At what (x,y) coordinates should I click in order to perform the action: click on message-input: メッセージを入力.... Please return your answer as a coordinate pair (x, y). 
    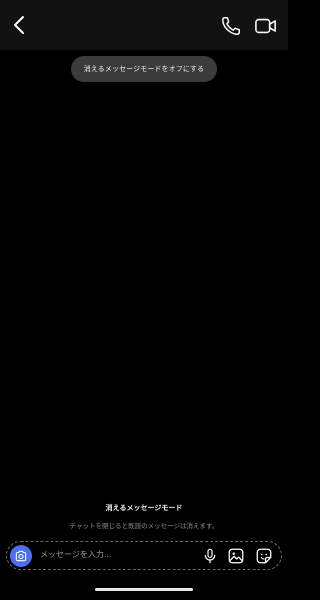
    Looking at the image, I should click on (110, 554).